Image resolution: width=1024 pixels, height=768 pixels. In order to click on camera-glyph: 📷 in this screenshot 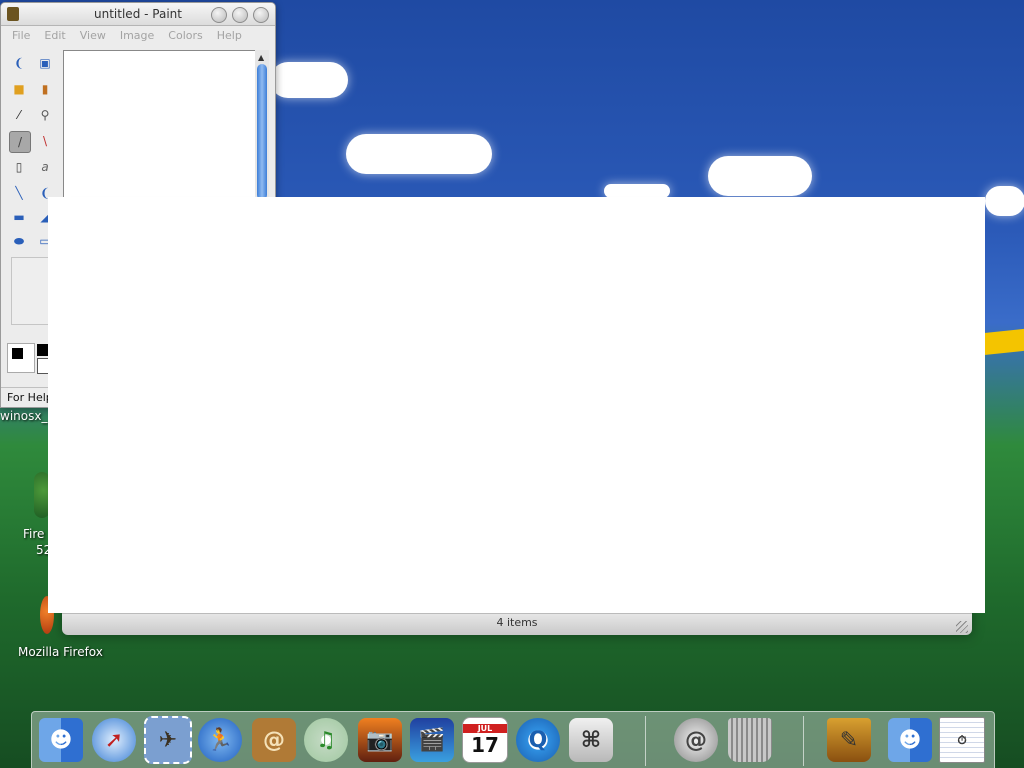, I will do `click(380, 740)`.